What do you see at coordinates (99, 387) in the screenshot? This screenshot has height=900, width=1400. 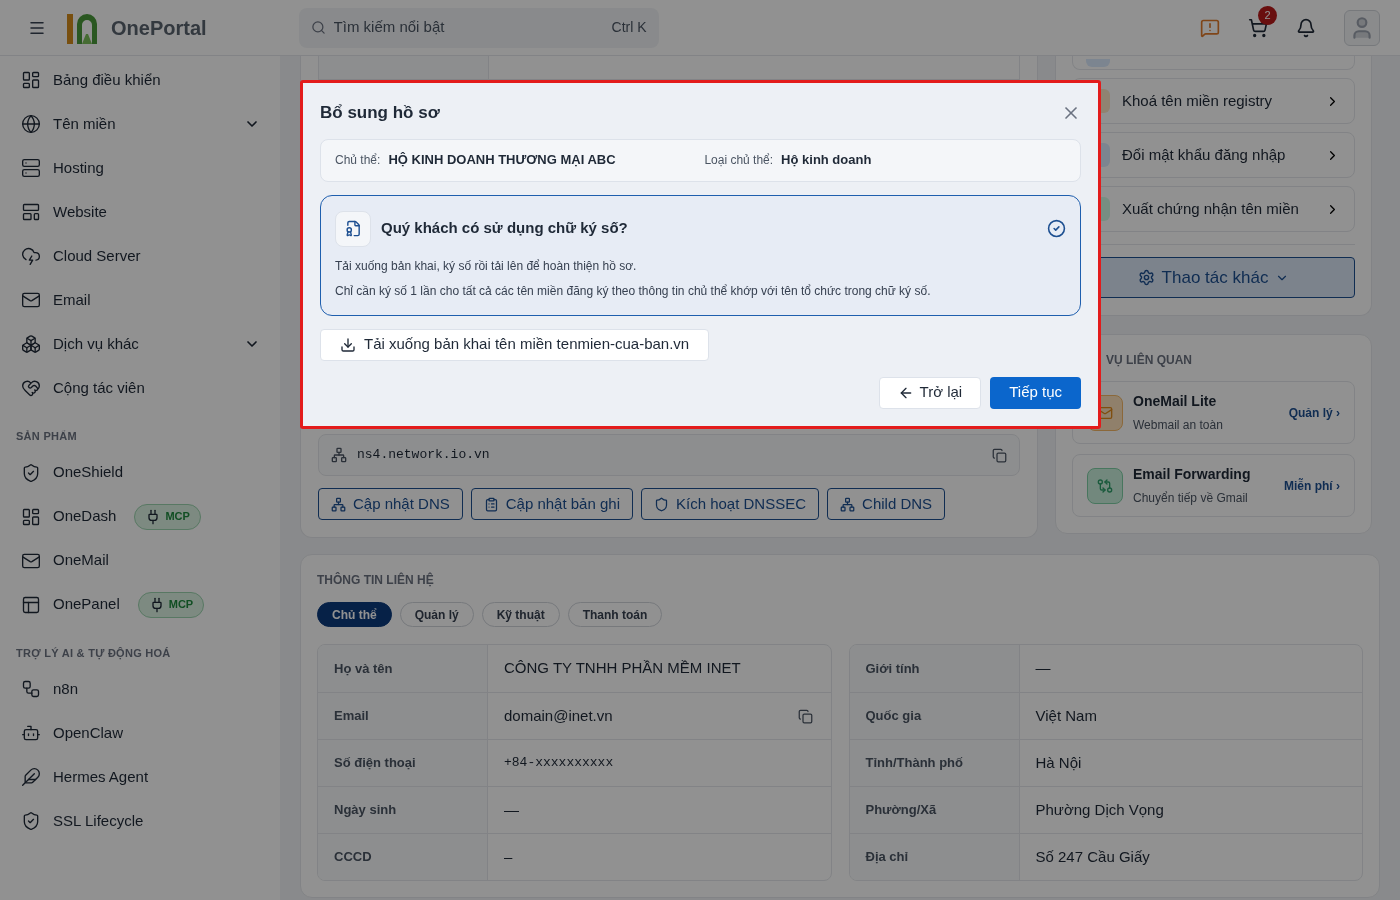 I see `sidebar-item-label: Cộng tác viên` at bounding box center [99, 387].